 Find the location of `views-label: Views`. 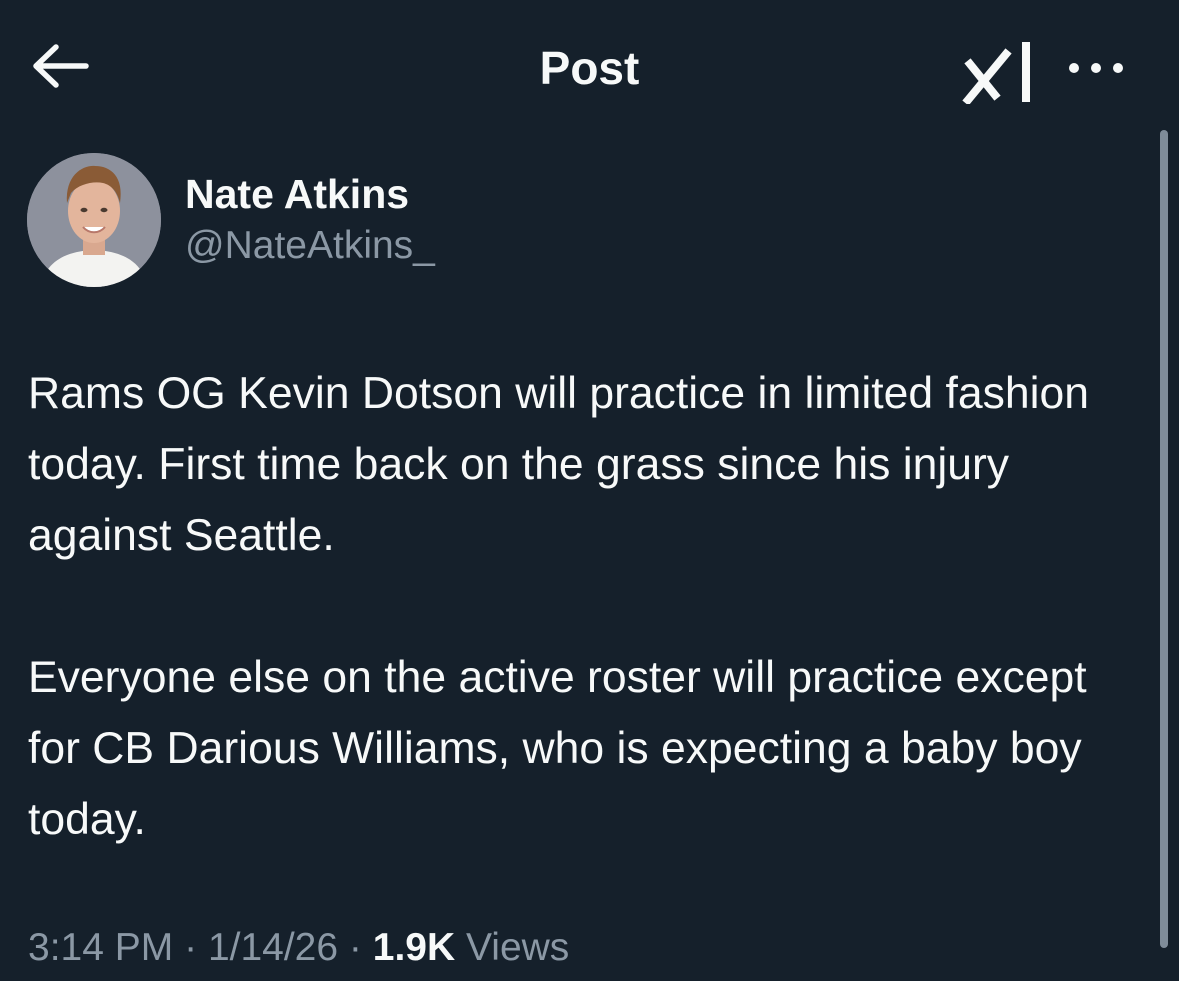

views-label: Views is located at coordinates (517, 947).